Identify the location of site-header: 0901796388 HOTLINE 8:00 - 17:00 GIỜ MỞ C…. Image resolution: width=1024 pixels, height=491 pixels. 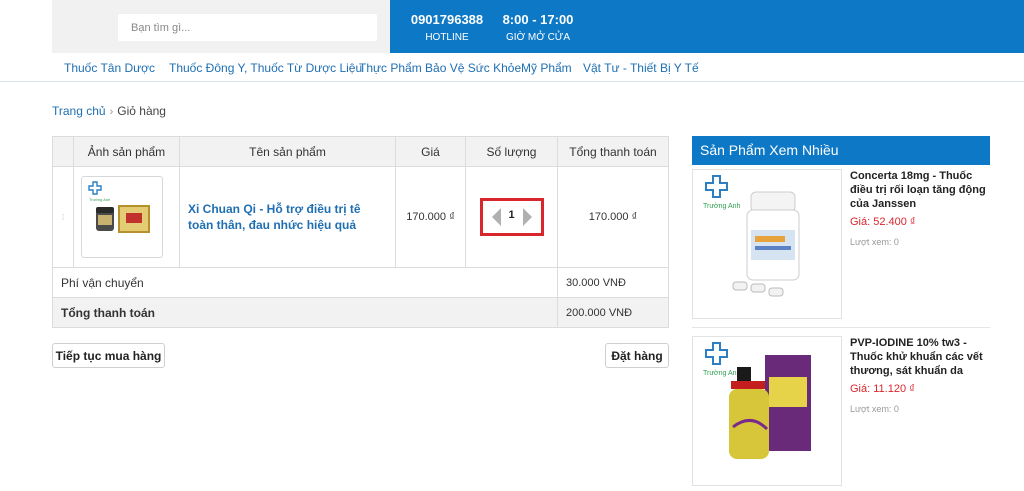
(512, 26).